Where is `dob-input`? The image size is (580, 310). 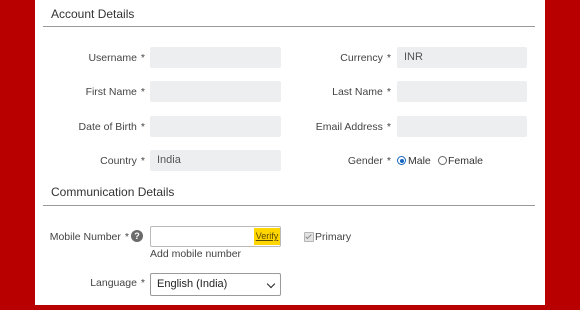
dob-input is located at coordinates (215, 126).